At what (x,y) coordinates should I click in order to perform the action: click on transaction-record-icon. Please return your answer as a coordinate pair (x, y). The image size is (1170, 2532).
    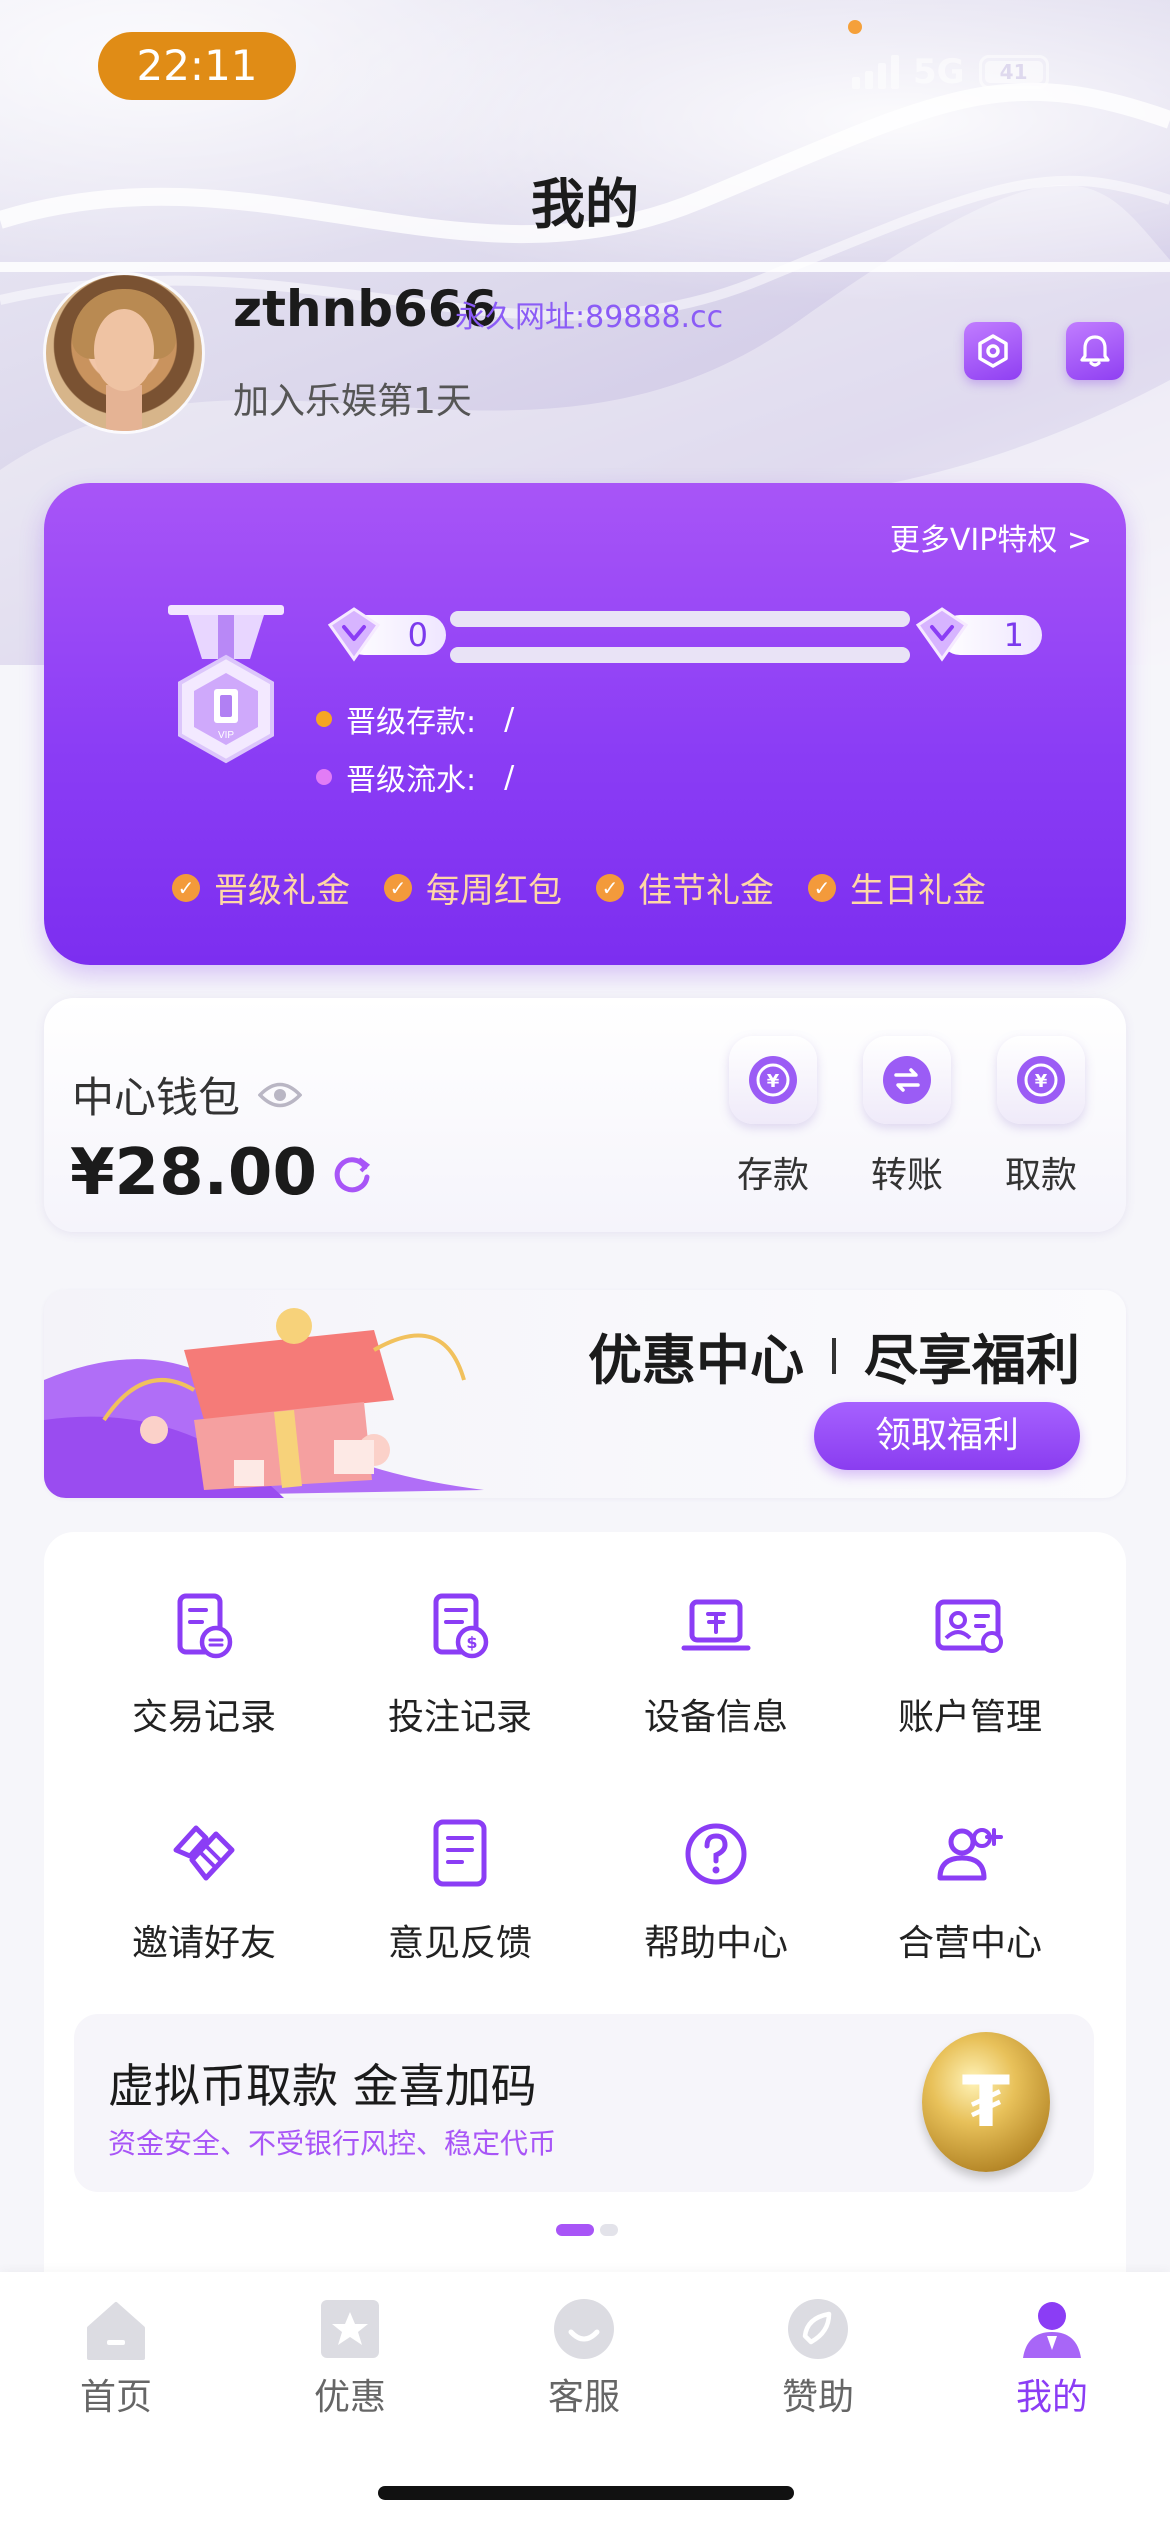
    Looking at the image, I should click on (205, 1626).